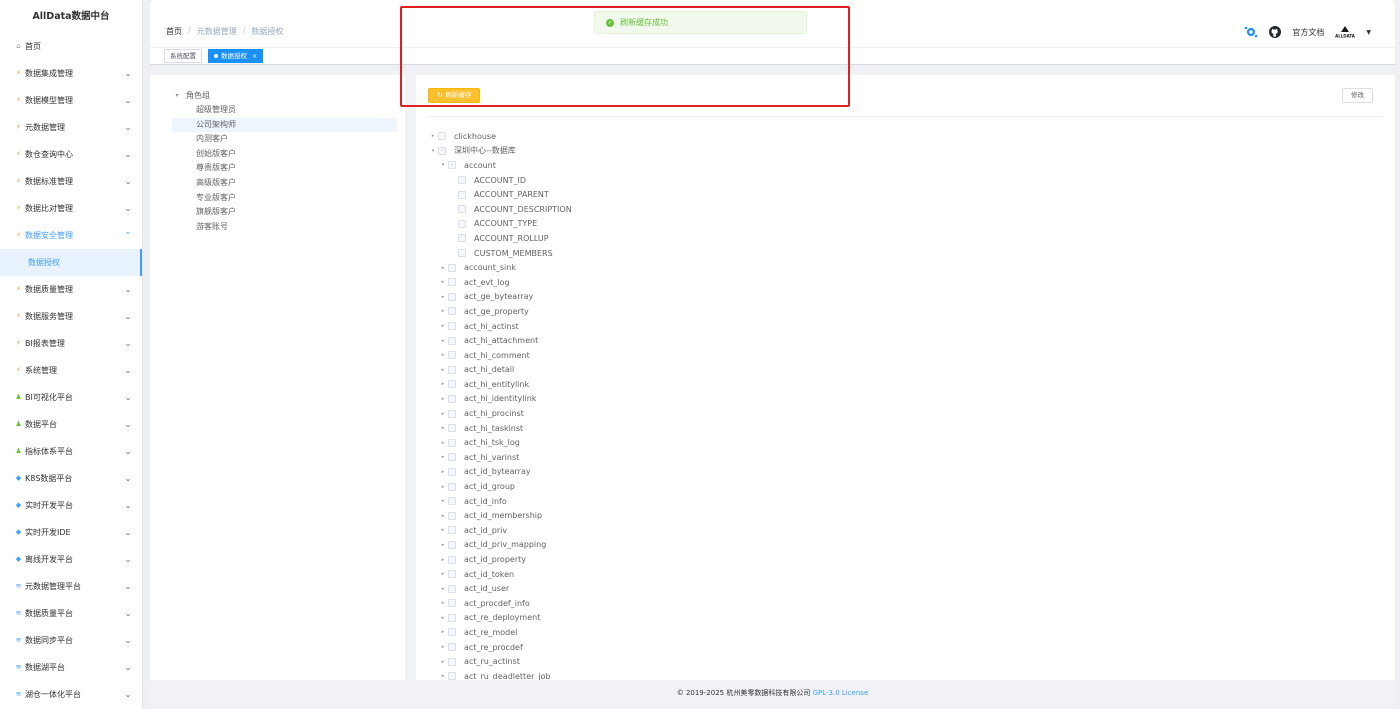 This screenshot has width=1400, height=709. Describe the element at coordinates (452, 165) in the screenshot. I see `tree-node-checkbox: –` at that location.